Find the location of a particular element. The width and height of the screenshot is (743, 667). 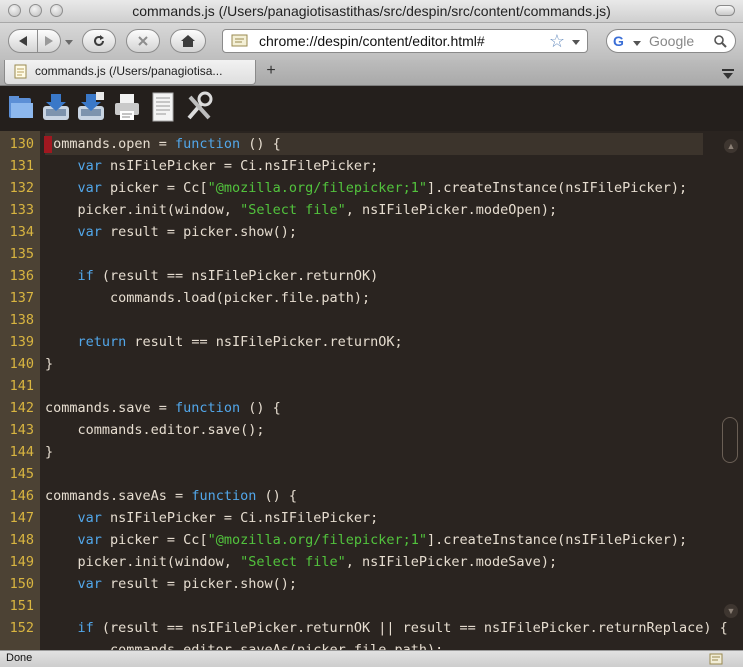

vertical-scrollbar: ▲ ▼ is located at coordinates (731, 390).